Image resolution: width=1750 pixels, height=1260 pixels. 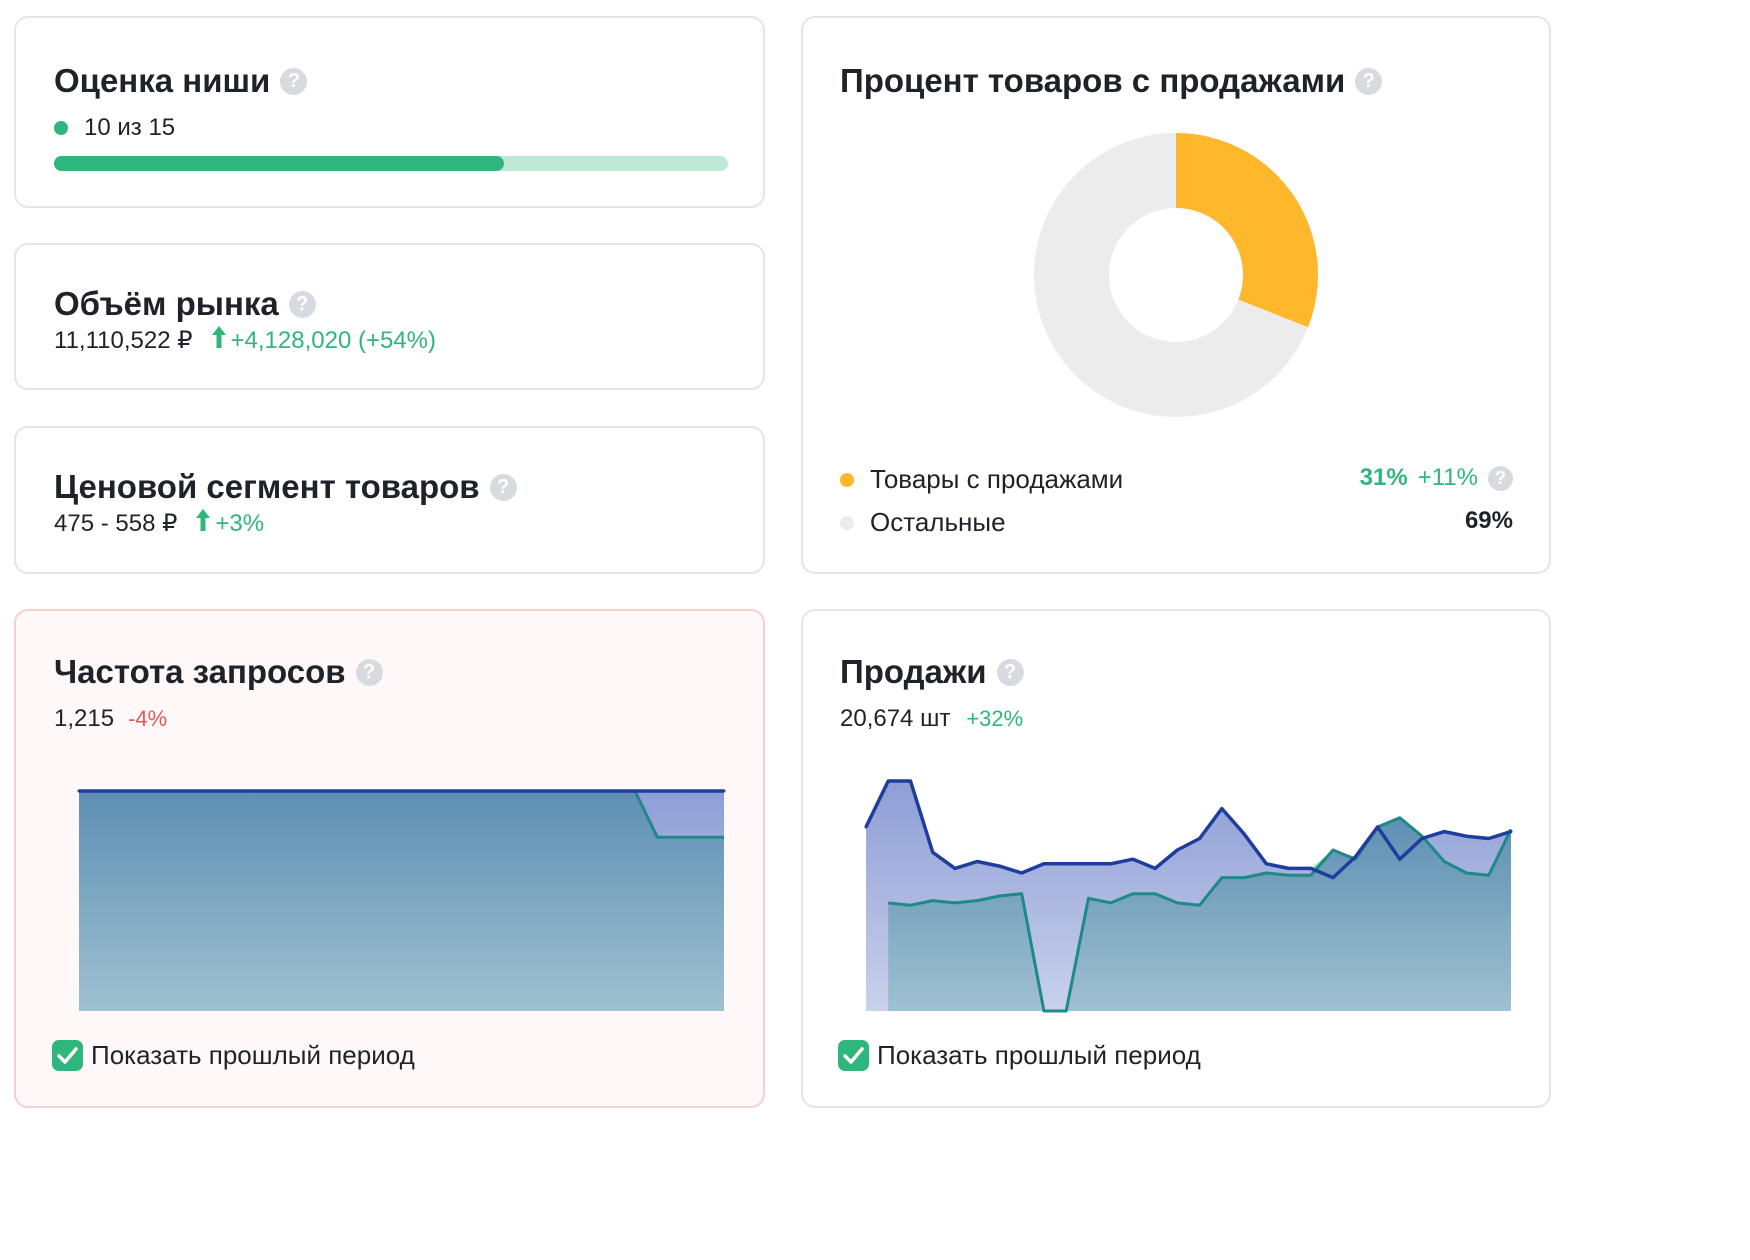 I want to click on sales-value-row: 20,674 шт +32%, so click(x=931, y=719).